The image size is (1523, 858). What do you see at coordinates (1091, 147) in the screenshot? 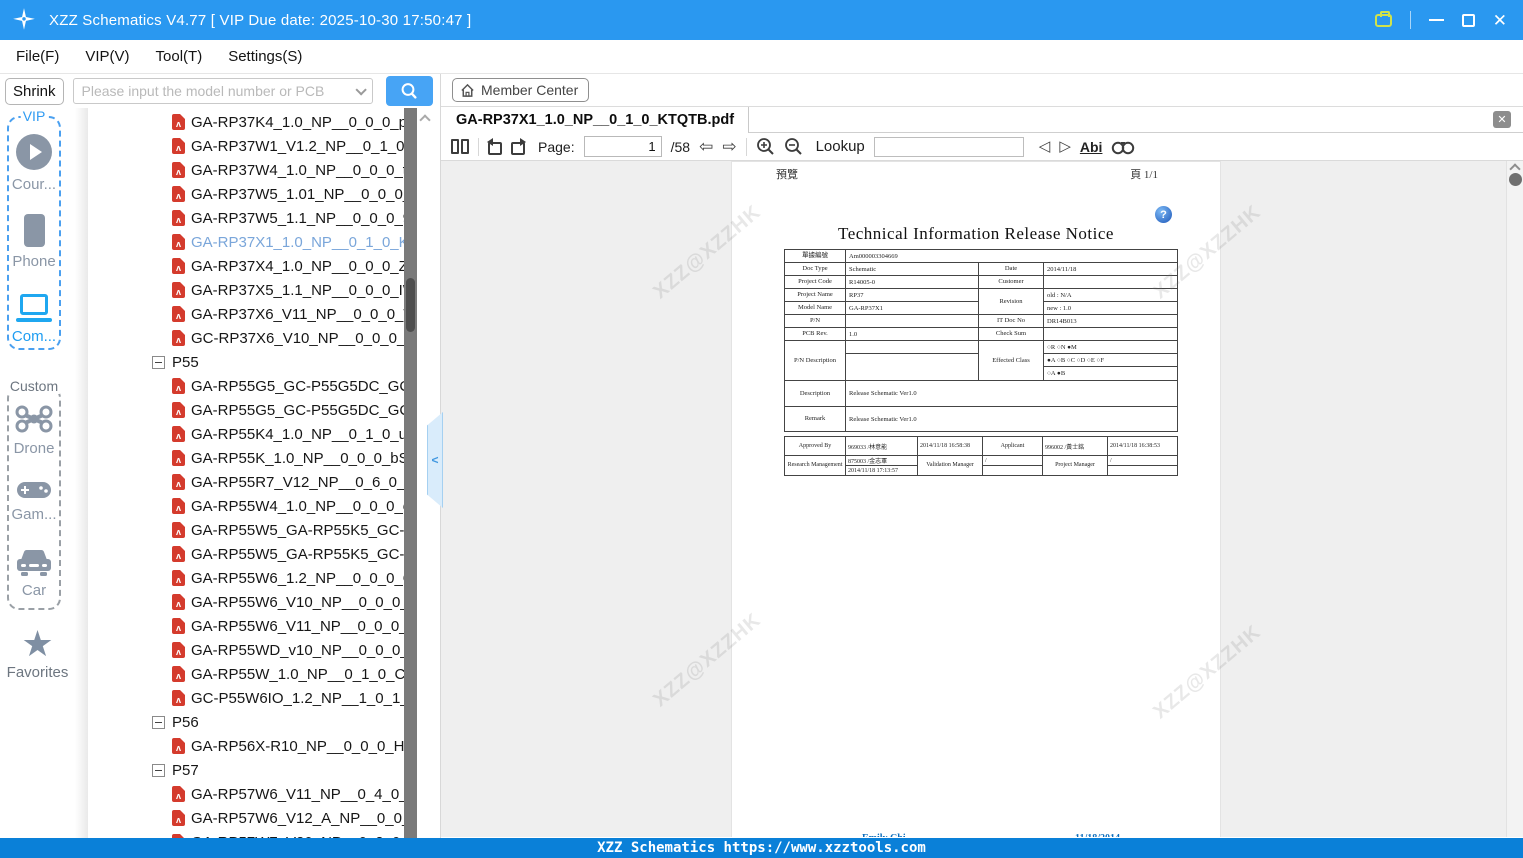
I see `match-case-icon: Abi` at bounding box center [1091, 147].